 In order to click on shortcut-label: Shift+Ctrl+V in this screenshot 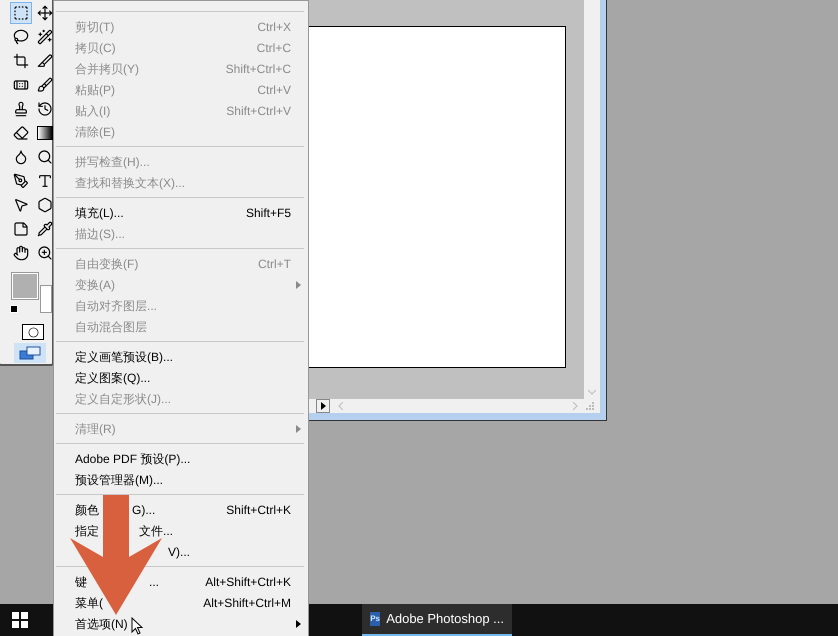, I will do `click(258, 111)`.